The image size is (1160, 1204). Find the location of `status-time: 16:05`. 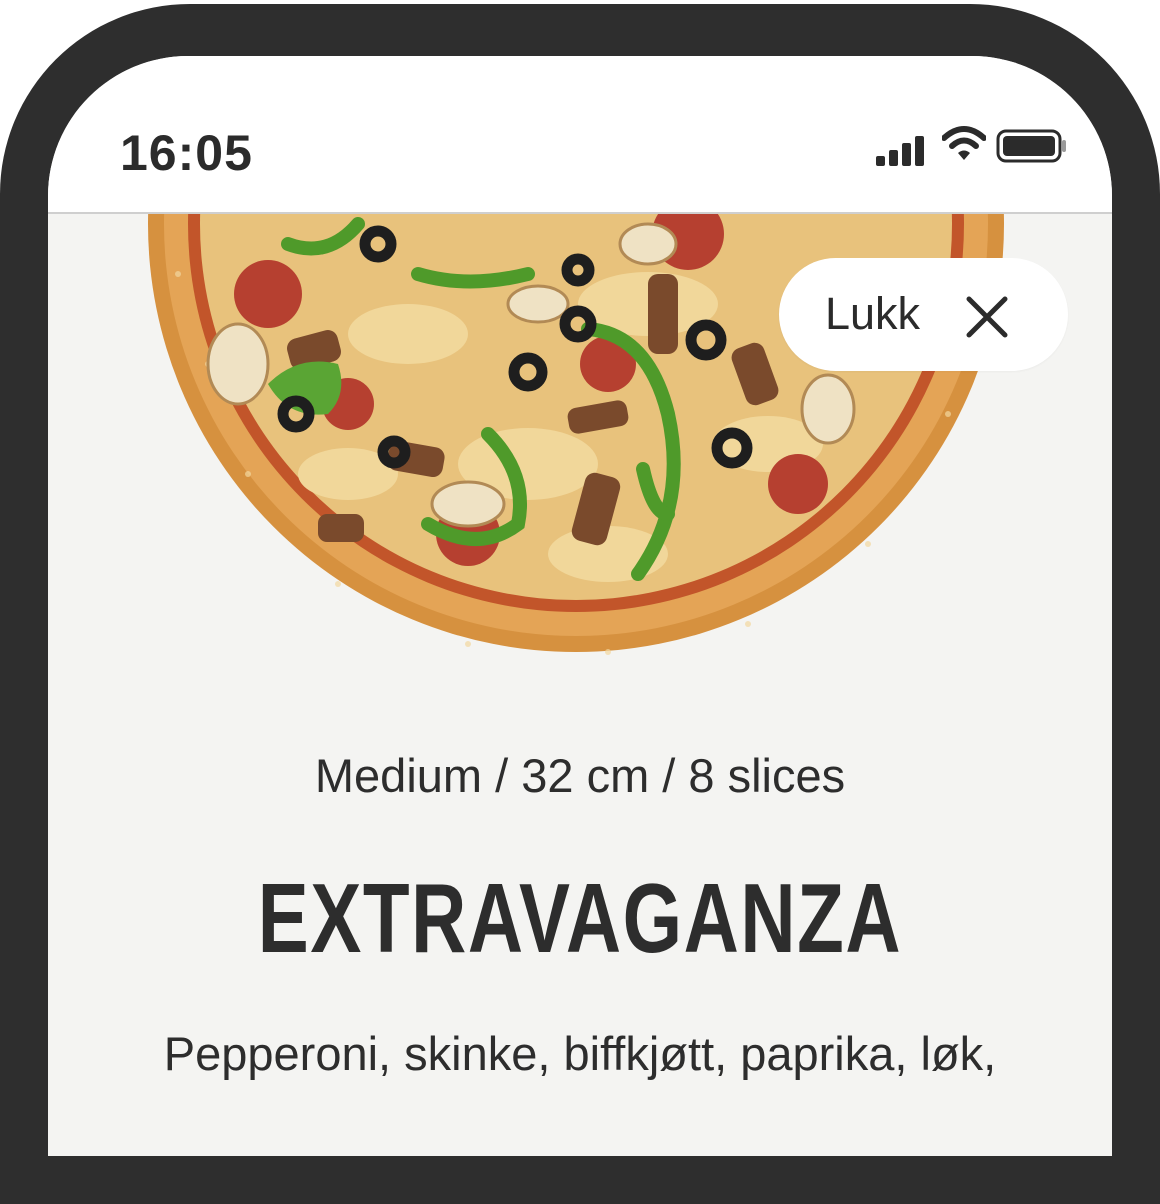

status-time: 16:05 is located at coordinates (186, 153).